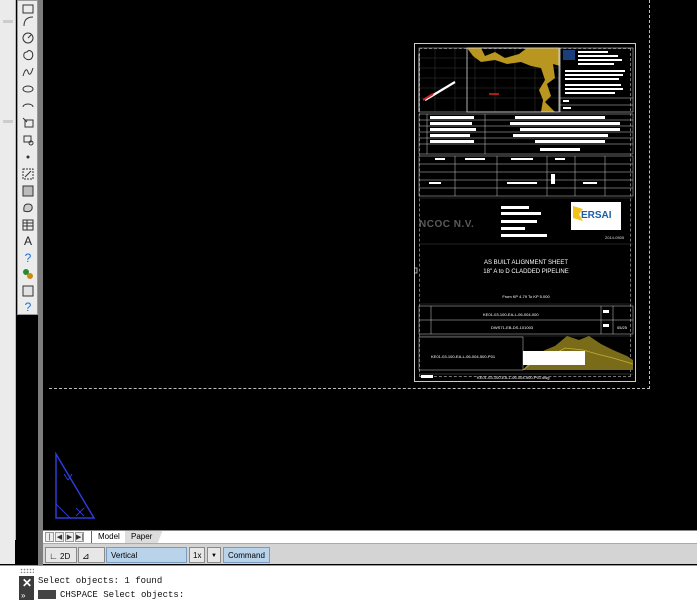  I want to click on logo-text: ERSAI, so click(596, 215).